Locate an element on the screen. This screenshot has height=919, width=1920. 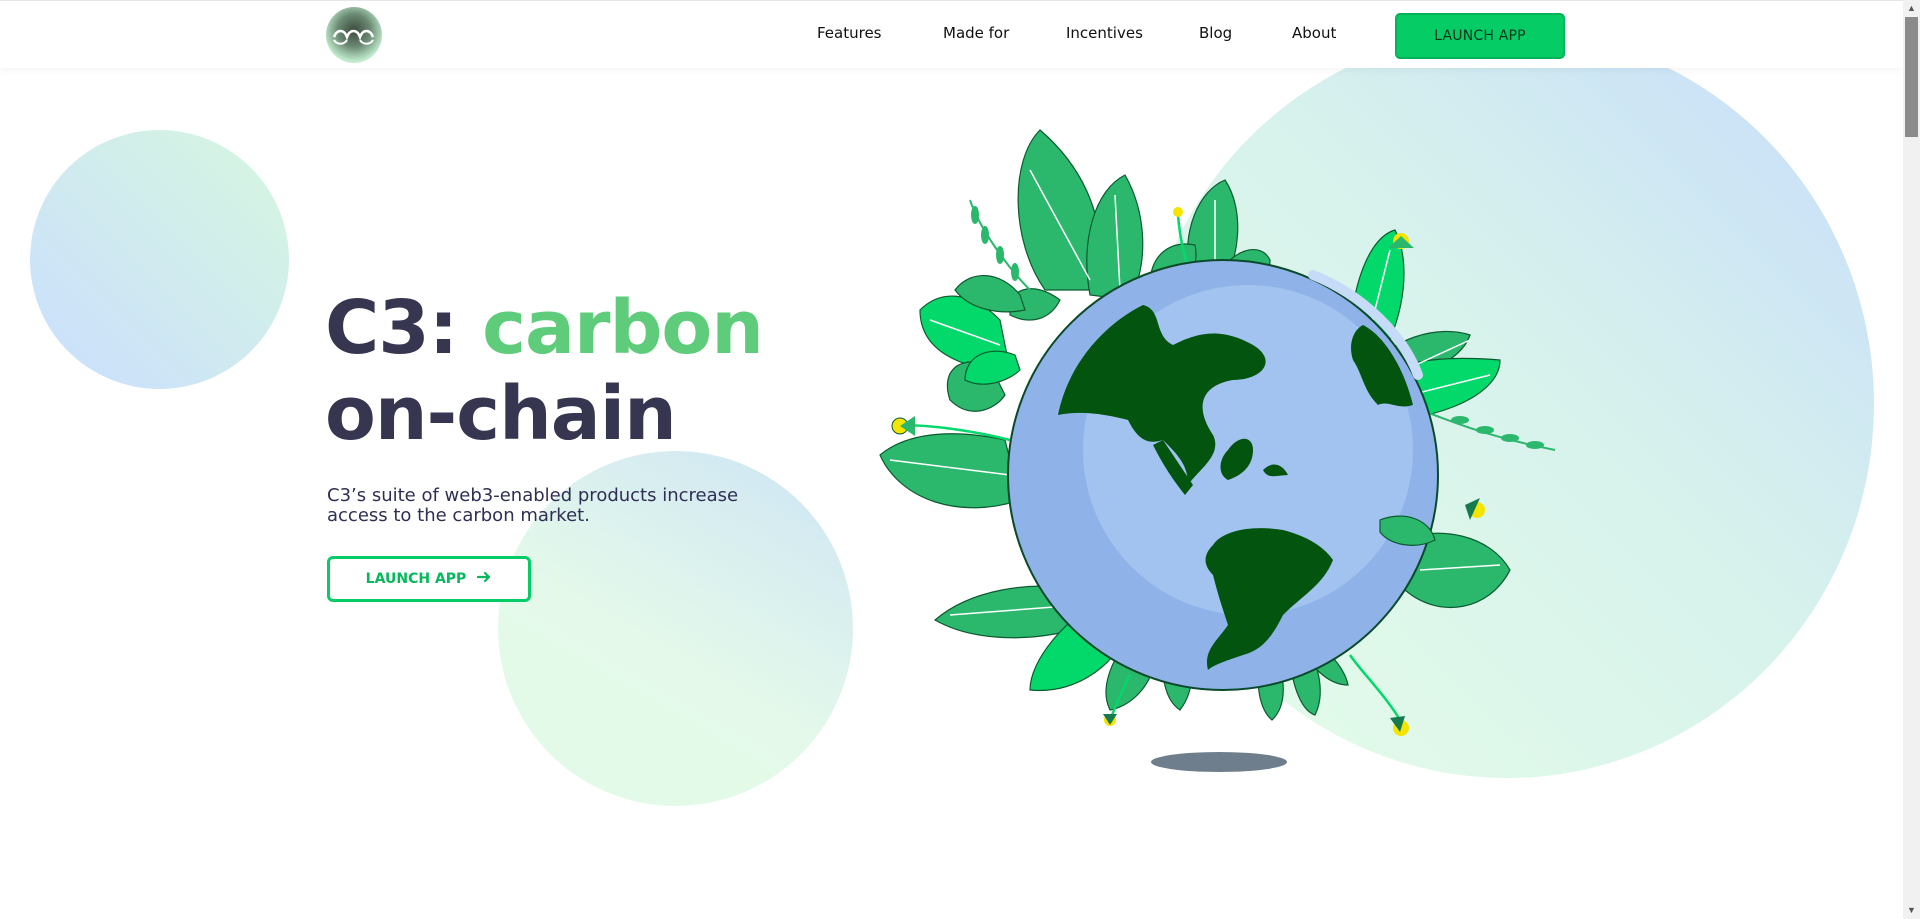
scroll-up-arrow-icon: ▲ is located at coordinates (1911, 8).